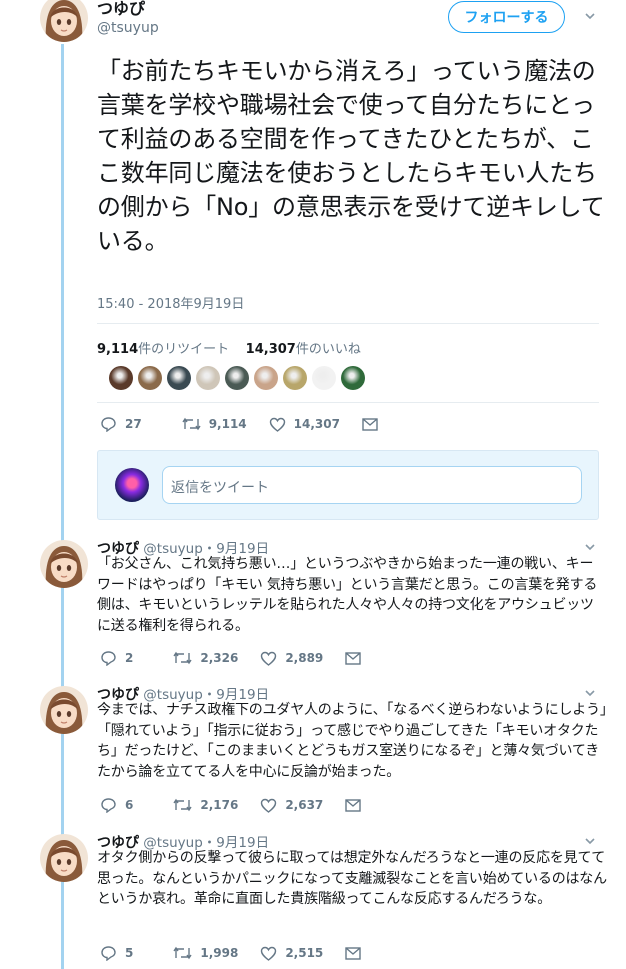 The height and width of the screenshot is (969, 626). What do you see at coordinates (219, 658) in the screenshot?
I see `retweet-count: 2,326` at bounding box center [219, 658].